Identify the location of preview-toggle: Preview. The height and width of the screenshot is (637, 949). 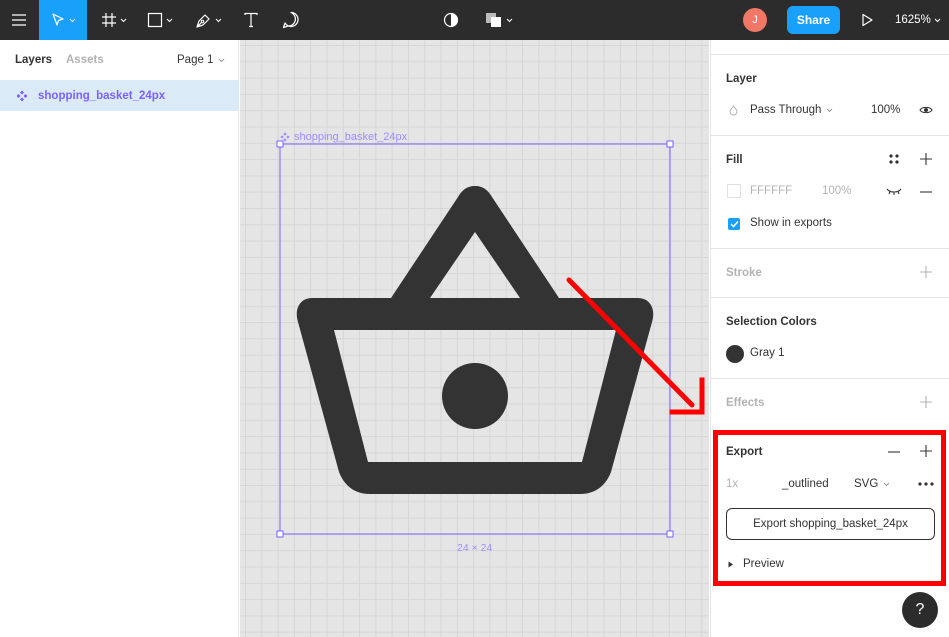
(756, 564).